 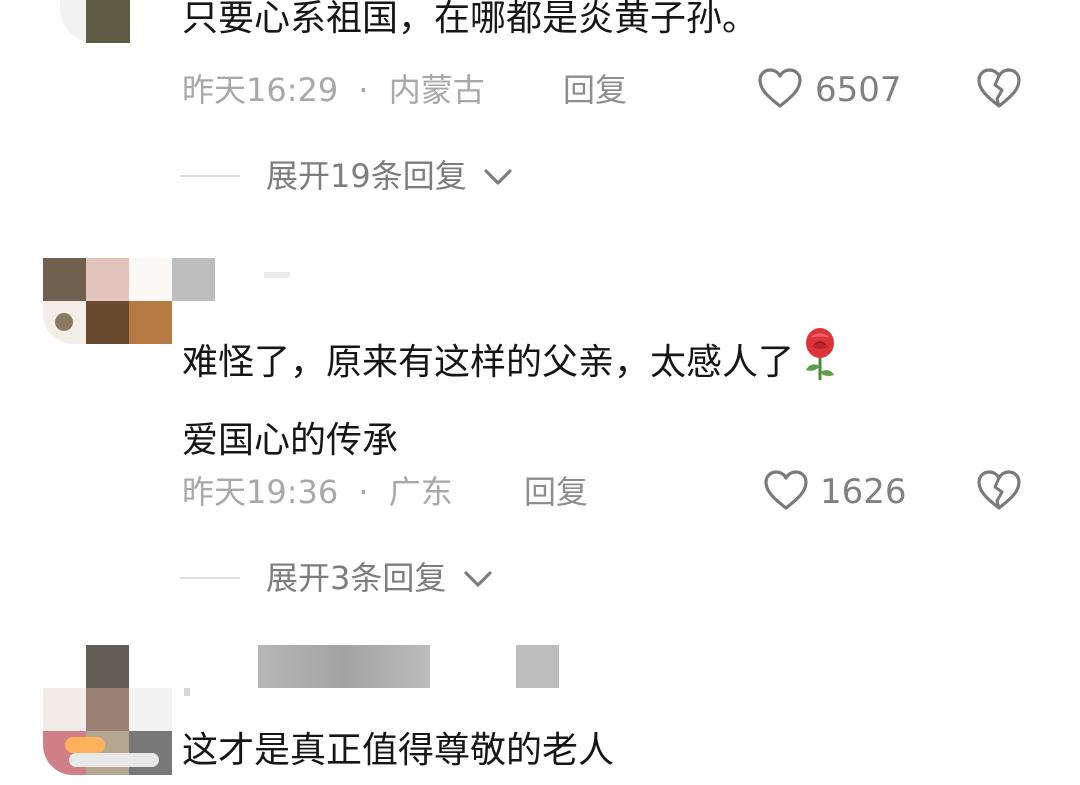 What do you see at coordinates (511, 395) in the screenshot?
I see `comment-text: 难怪了，原来有这样的父亲，太感人了 爱国心的传承` at bounding box center [511, 395].